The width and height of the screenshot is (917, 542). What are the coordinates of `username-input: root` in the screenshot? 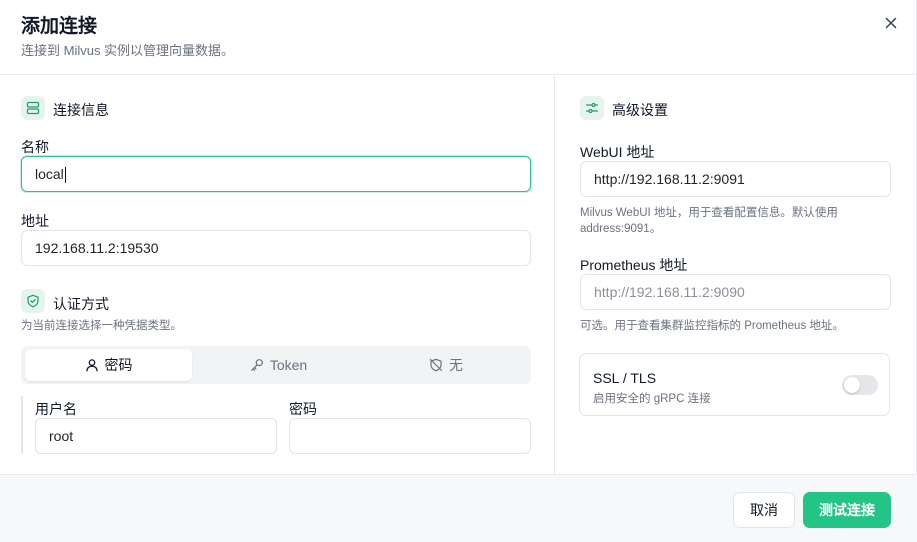 It's located at (156, 436).